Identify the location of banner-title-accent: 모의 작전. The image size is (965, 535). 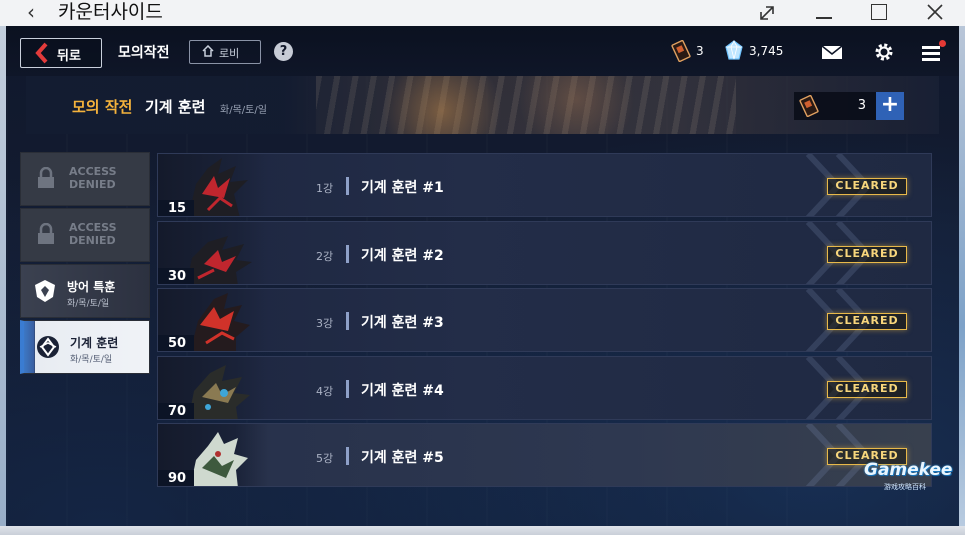
(102, 107).